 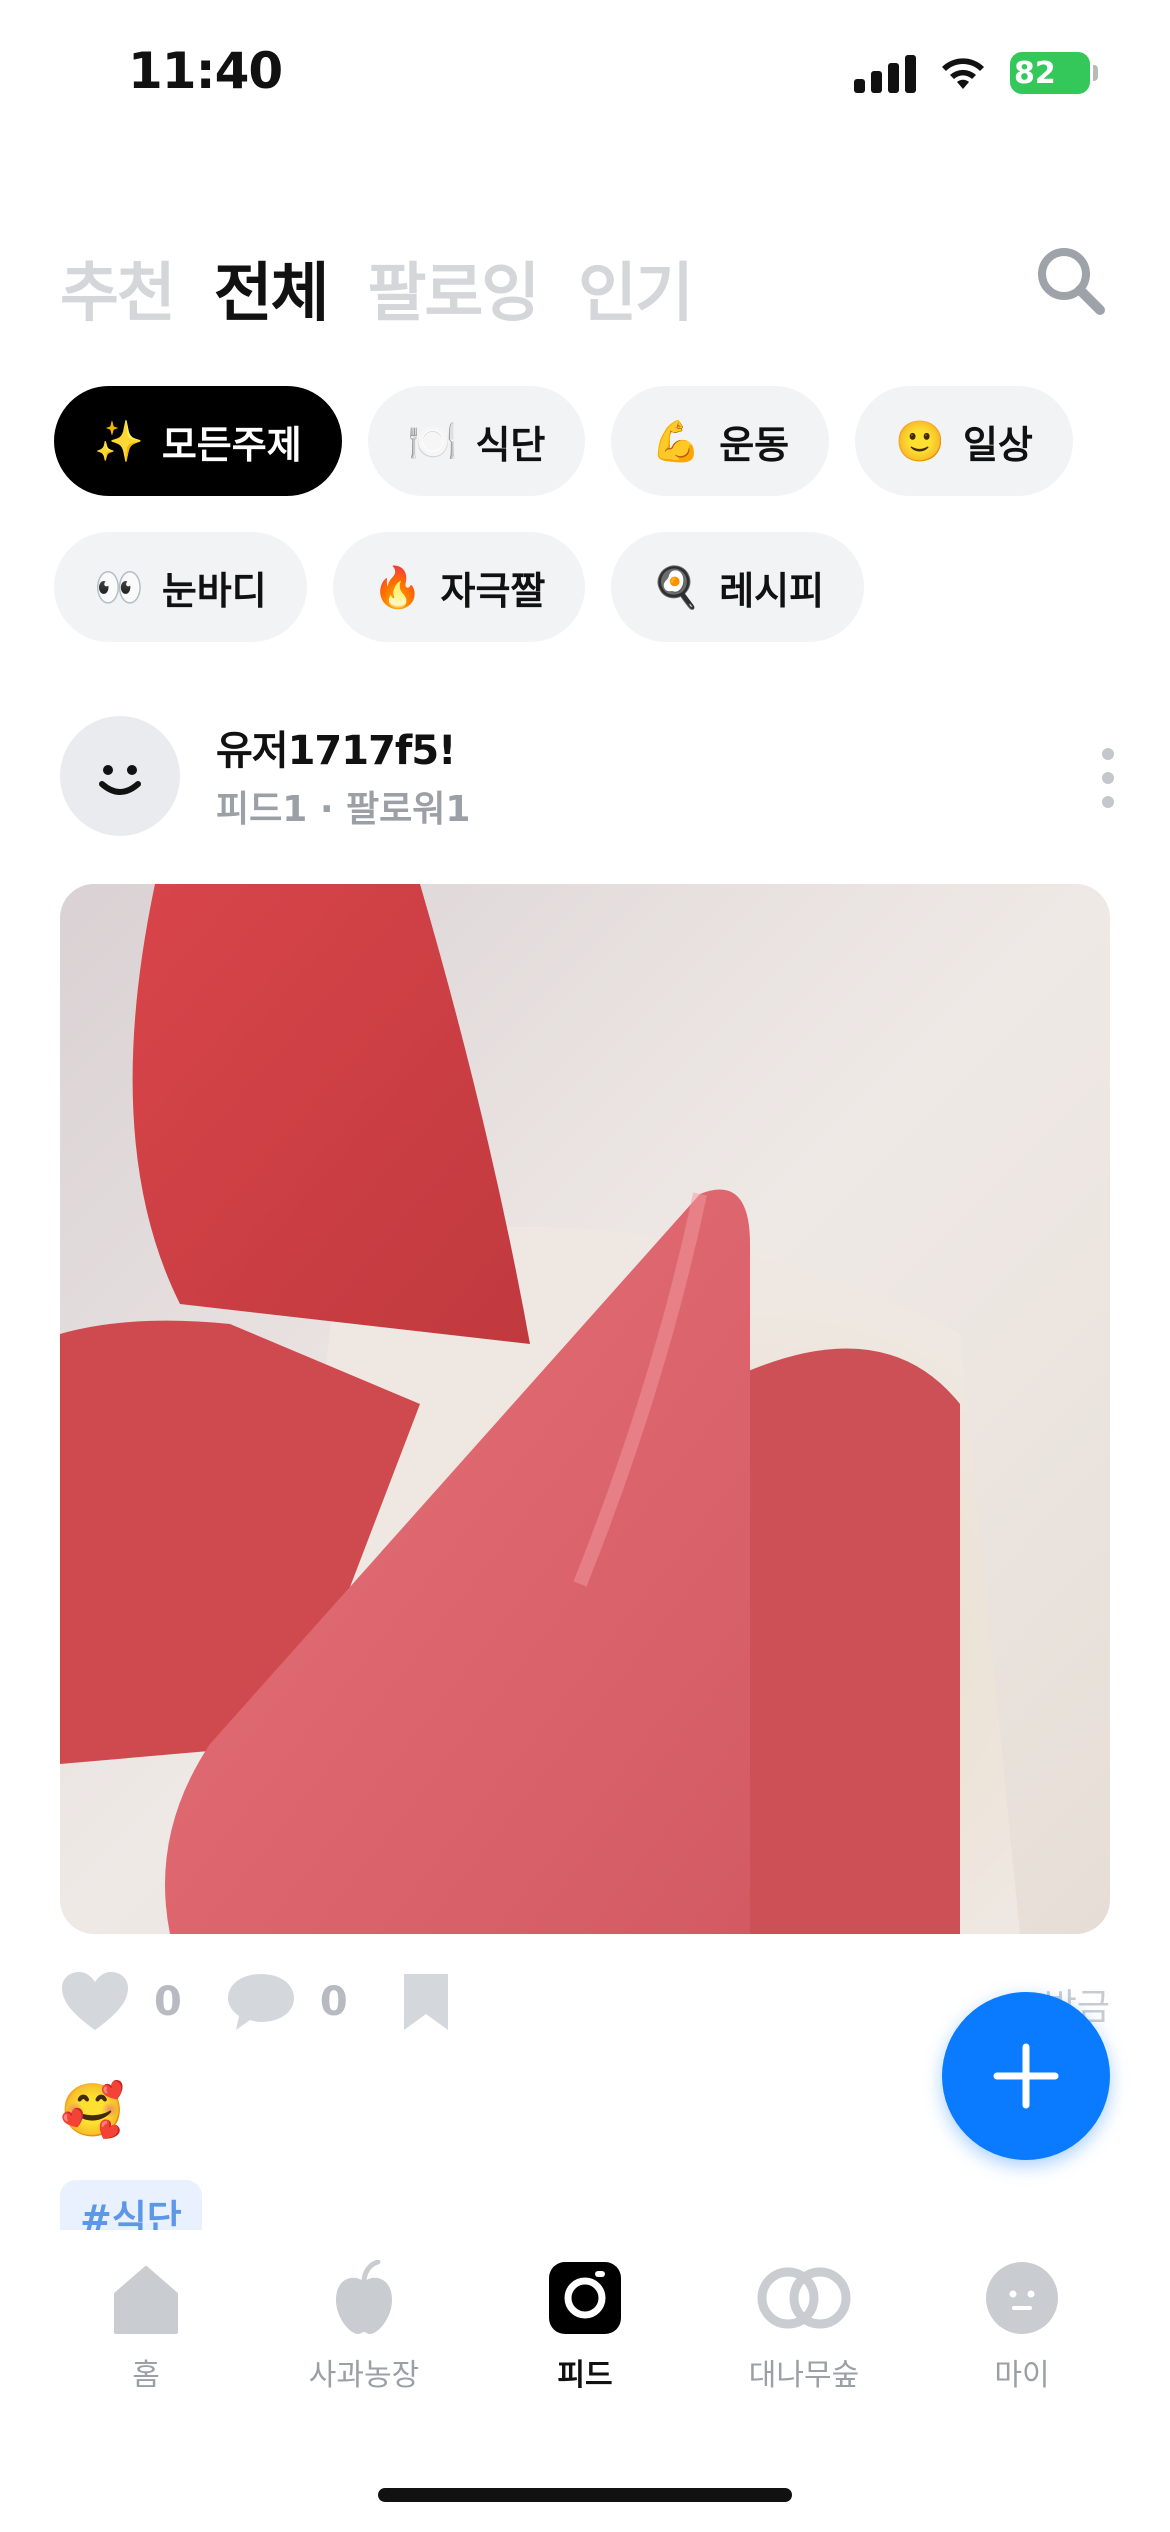 What do you see at coordinates (118, 288) in the screenshot?
I see `tab-recommended: 추천` at bounding box center [118, 288].